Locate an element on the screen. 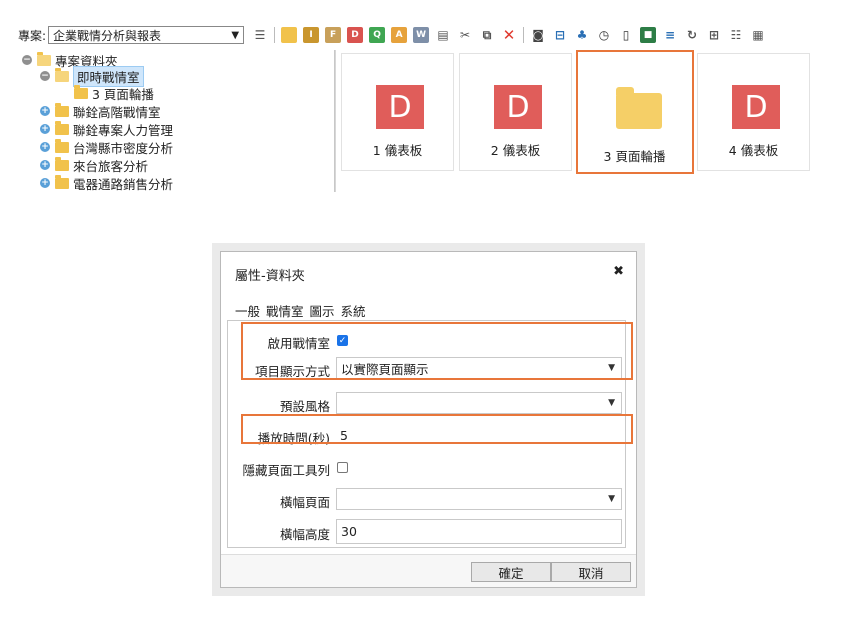  tree-item-label: 聯銓高階戰情室 is located at coordinates (117, 112).